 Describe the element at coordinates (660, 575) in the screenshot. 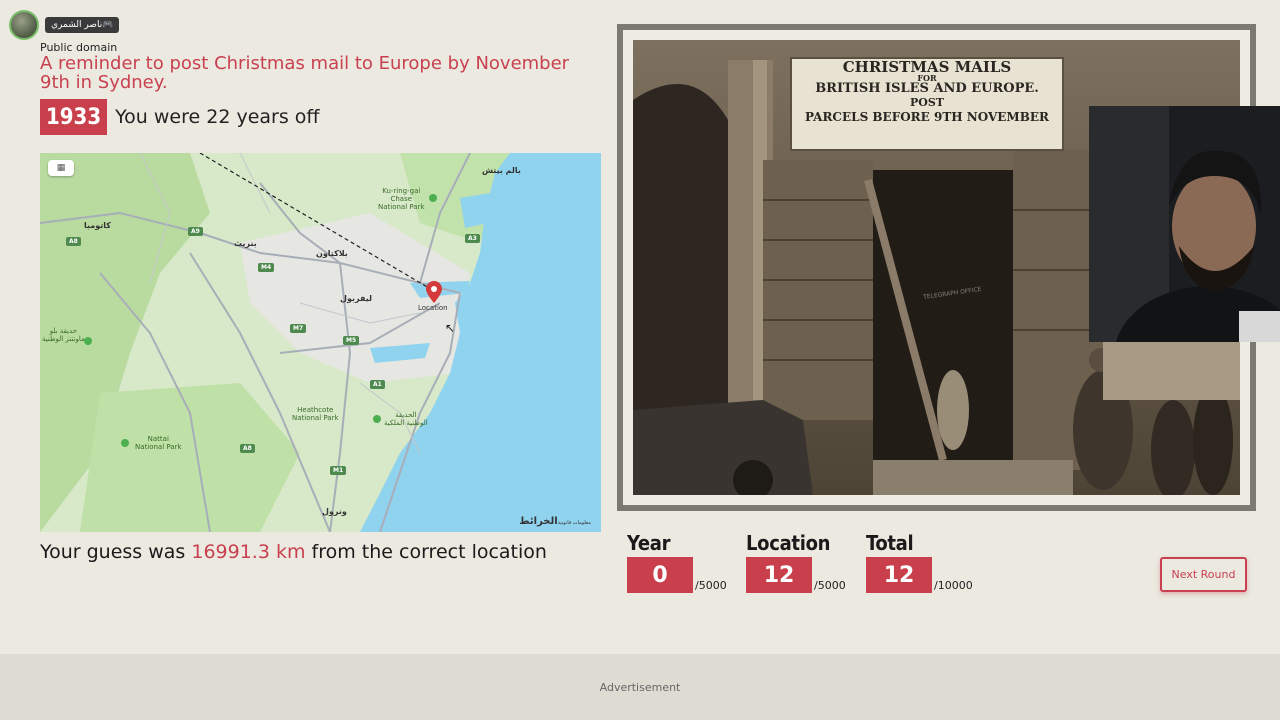

I see `year-score-value: 0` at that location.